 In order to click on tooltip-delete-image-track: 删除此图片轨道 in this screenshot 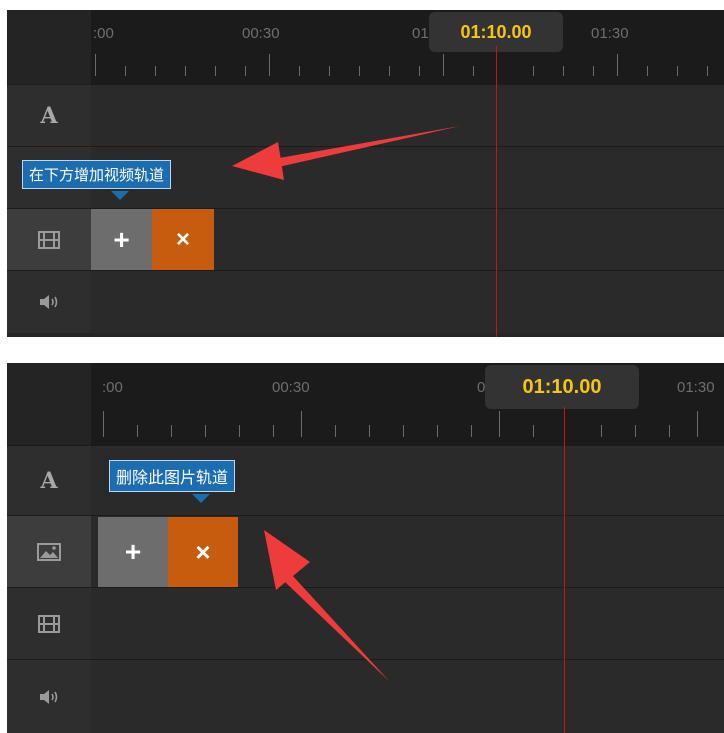, I will do `click(172, 476)`.